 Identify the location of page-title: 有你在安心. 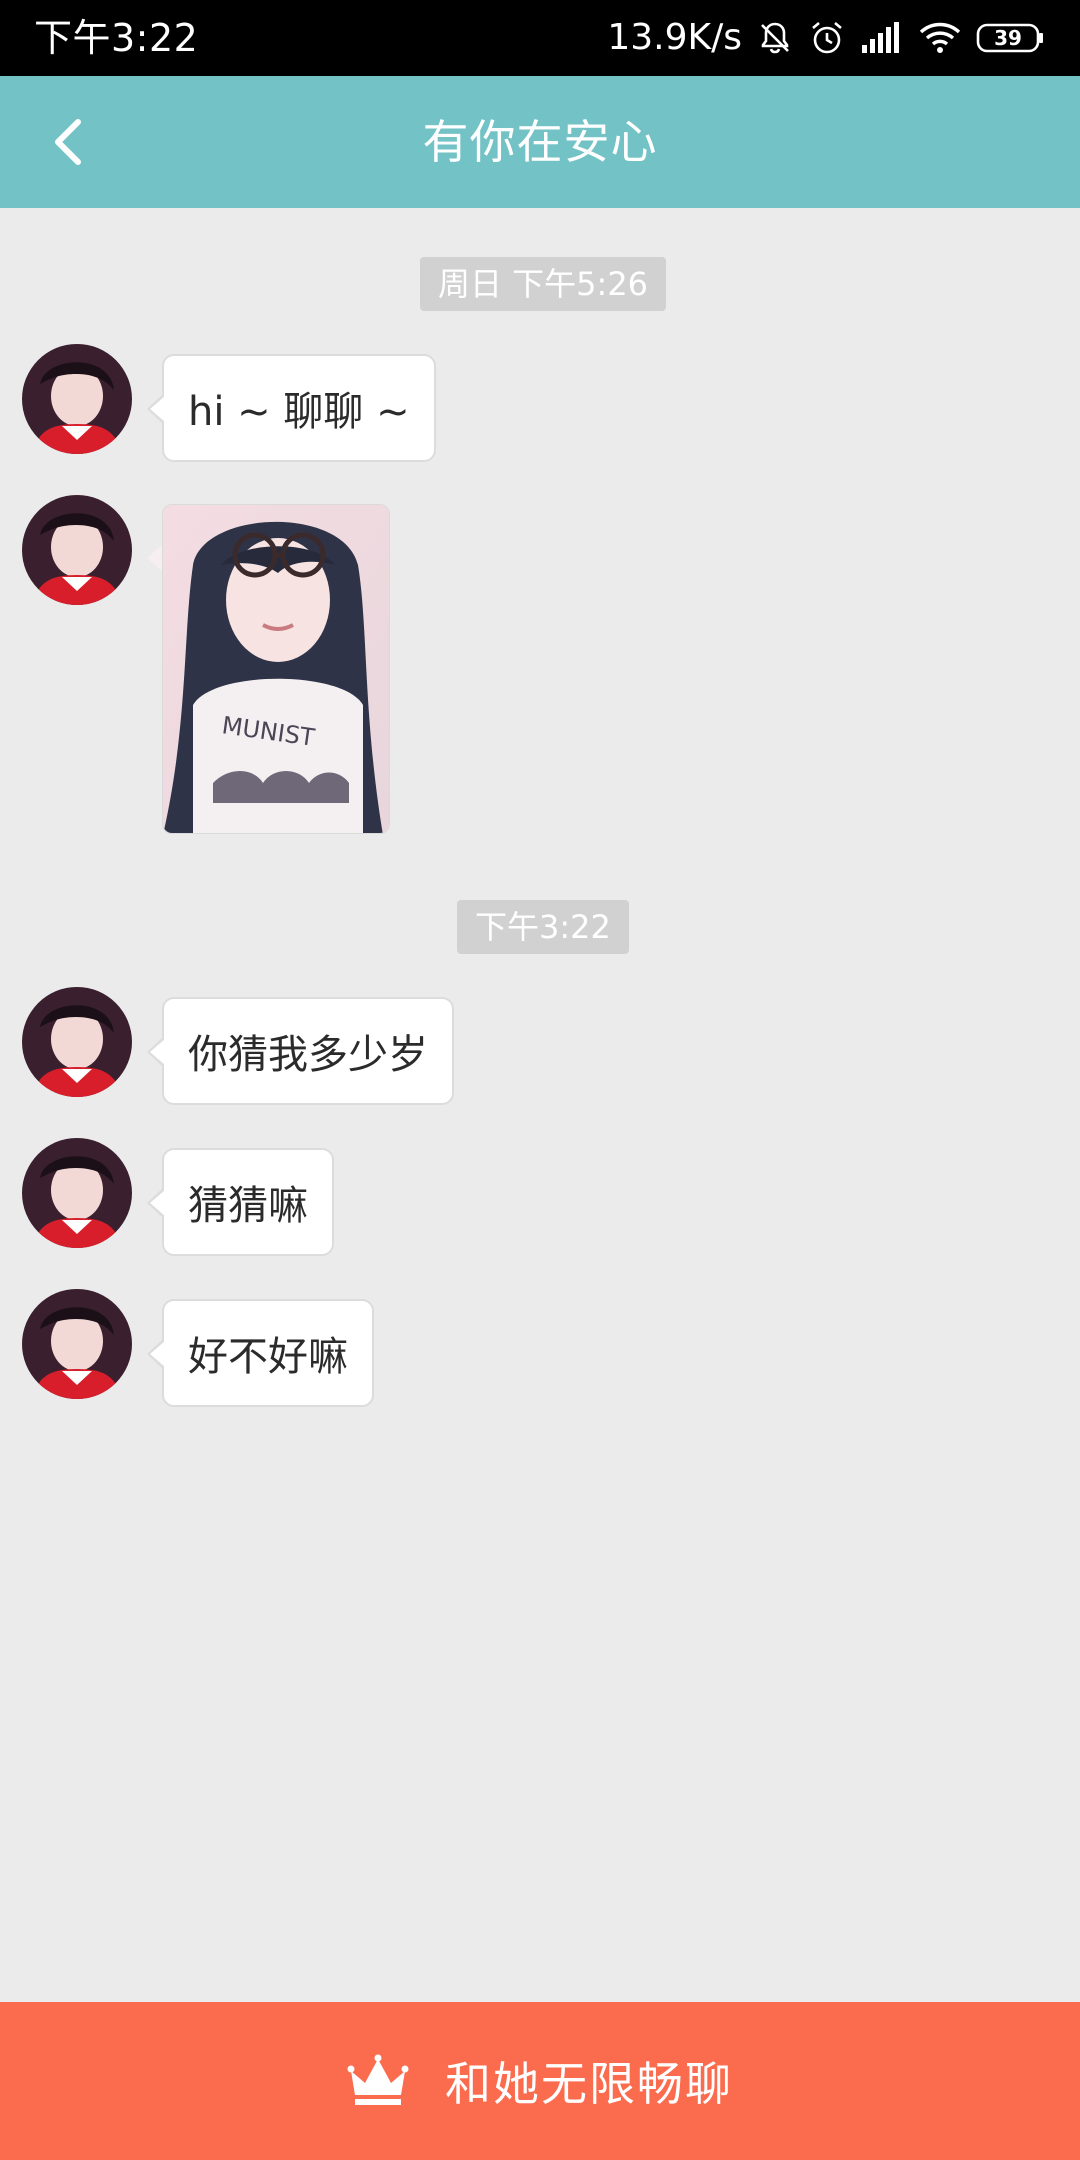
(540, 142).